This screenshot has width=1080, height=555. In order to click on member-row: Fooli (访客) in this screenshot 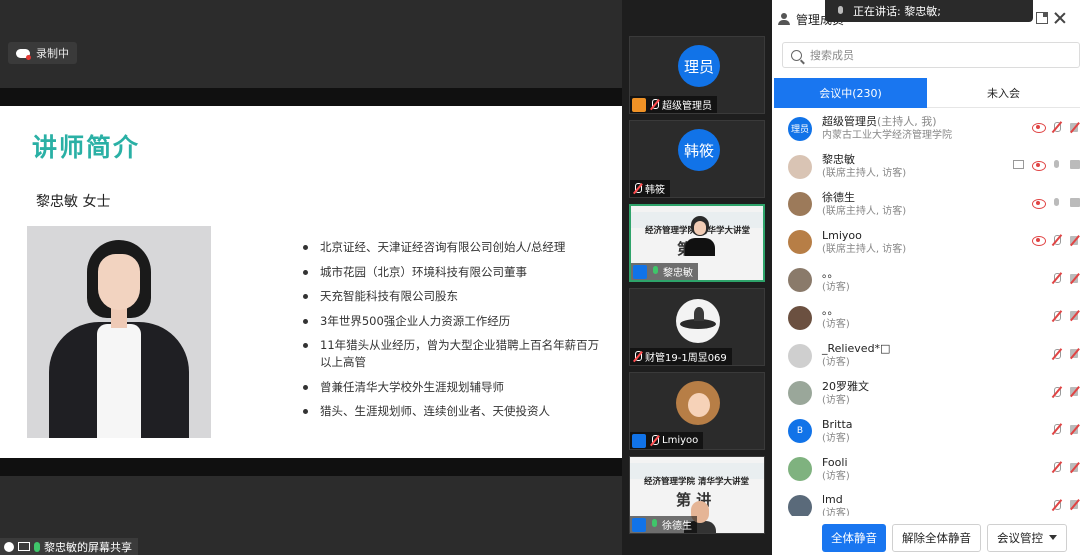, I will do `click(926, 469)`.